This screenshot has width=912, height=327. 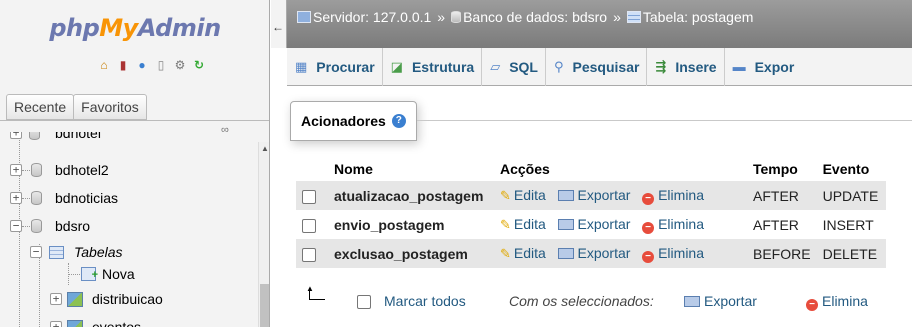 I want to click on reload-icon: ↻, so click(x=199, y=65).